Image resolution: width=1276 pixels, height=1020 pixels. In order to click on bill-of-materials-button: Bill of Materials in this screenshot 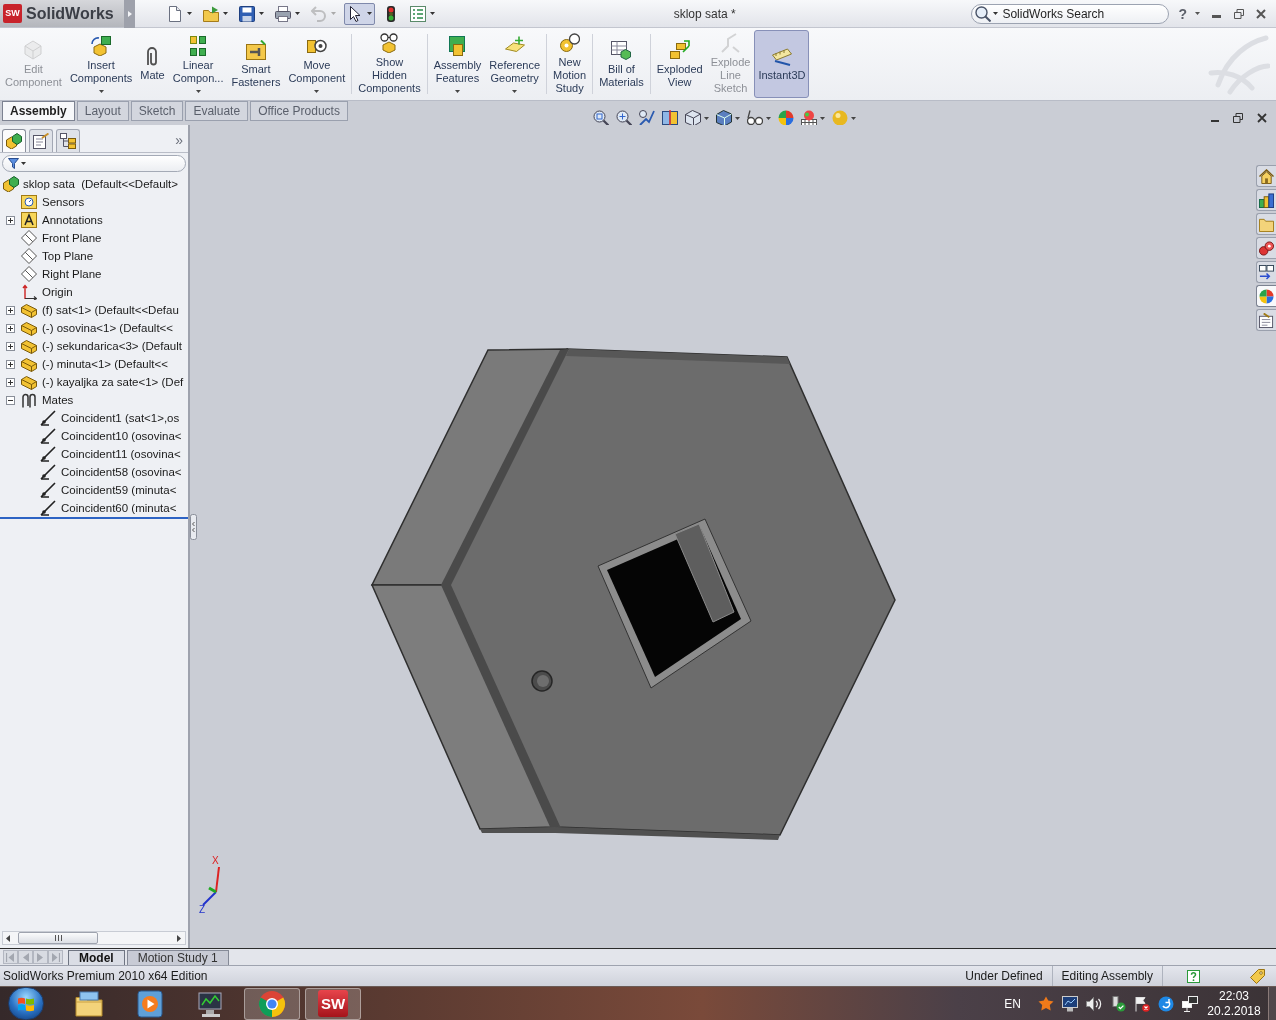, I will do `click(621, 64)`.